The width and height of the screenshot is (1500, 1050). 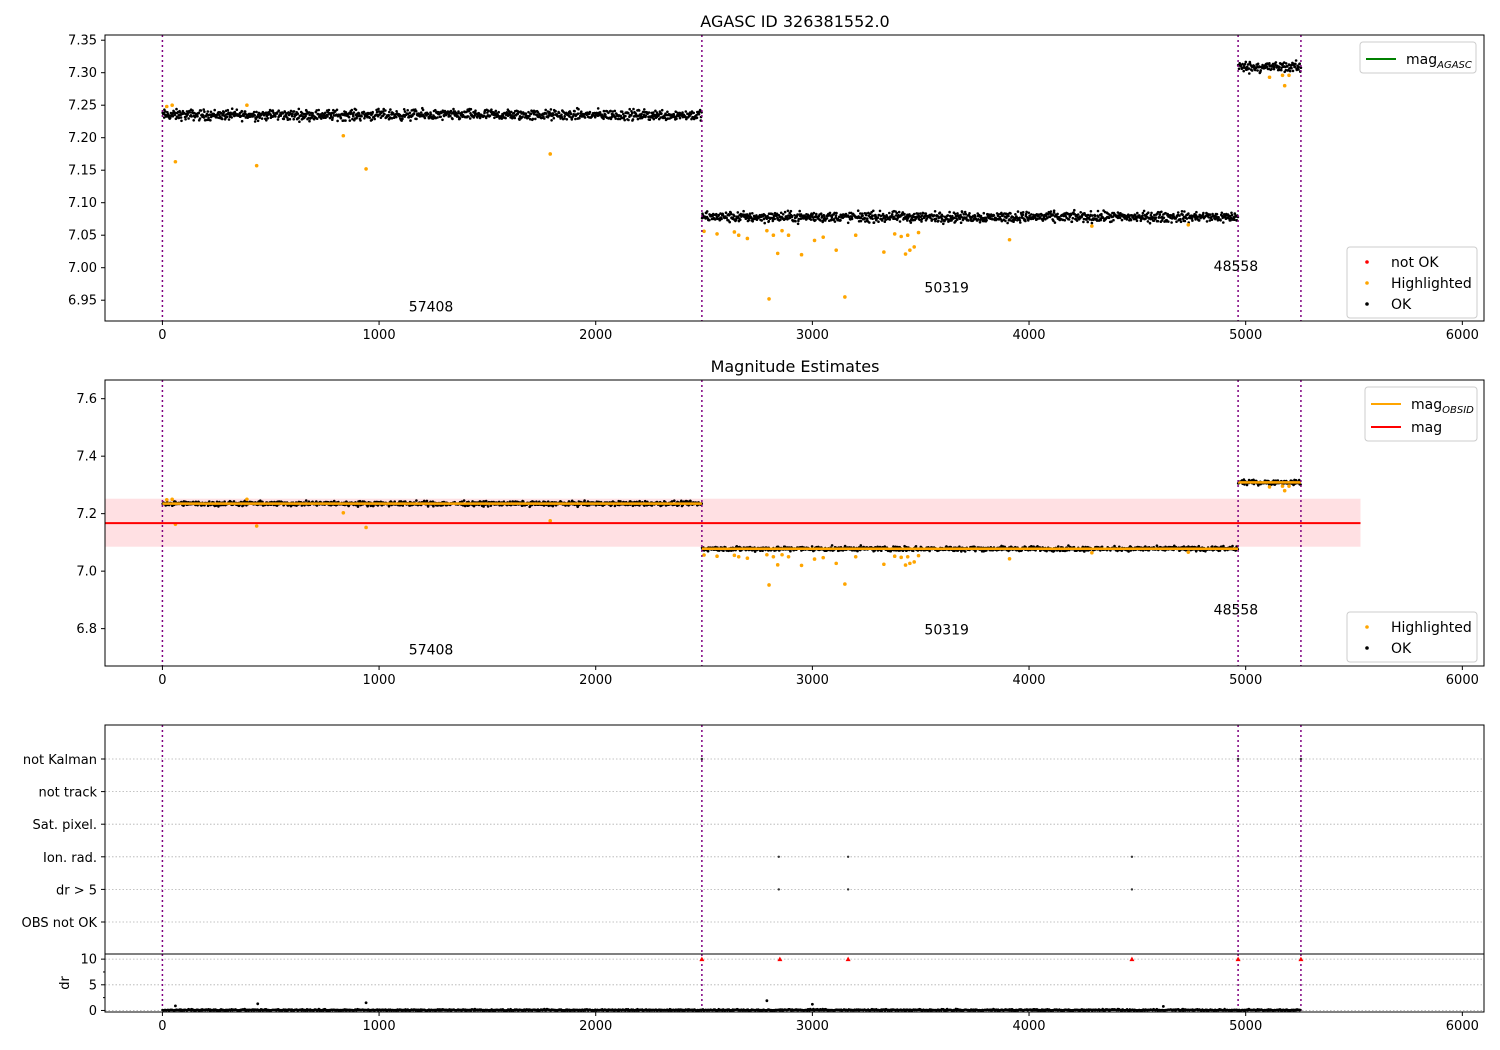 I want to click on y-tick-label: 7.15, so click(x=82, y=171).